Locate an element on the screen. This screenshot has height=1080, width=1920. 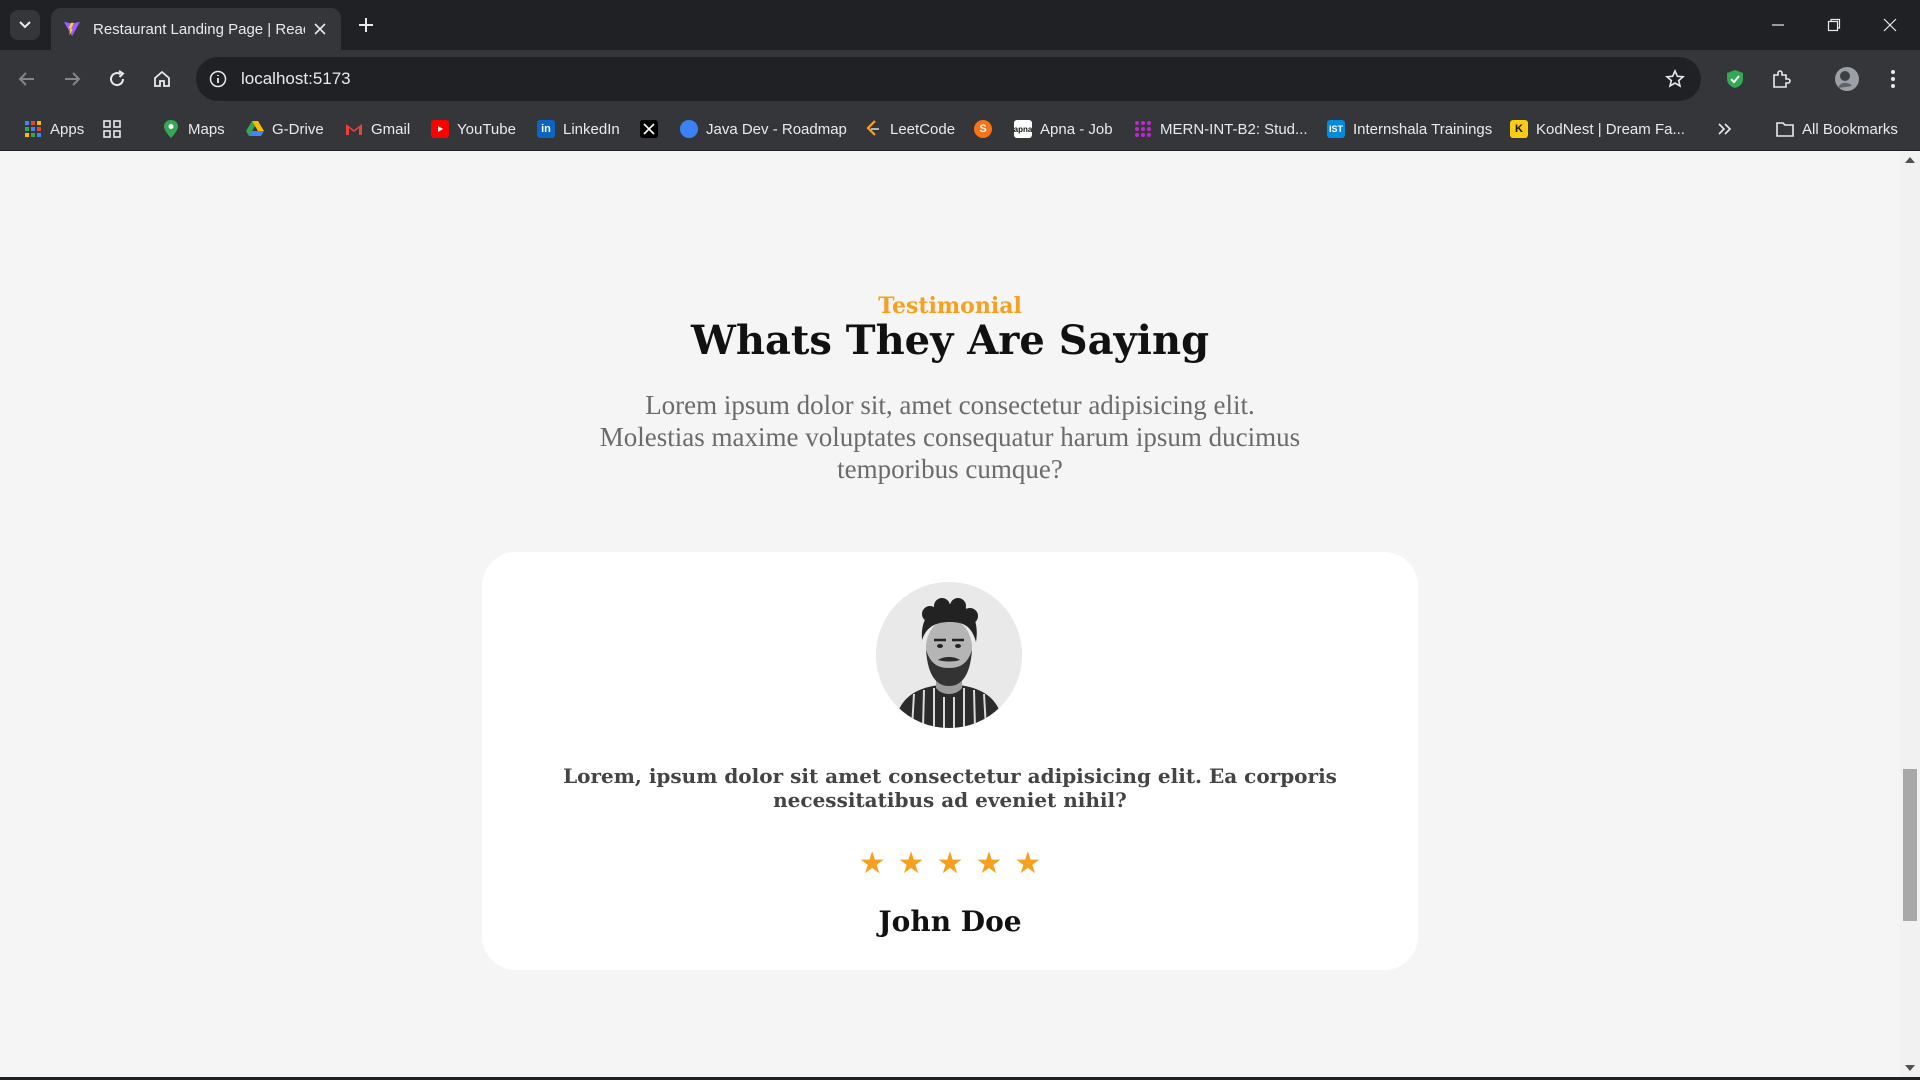
folder-icon is located at coordinates (1785, 129).